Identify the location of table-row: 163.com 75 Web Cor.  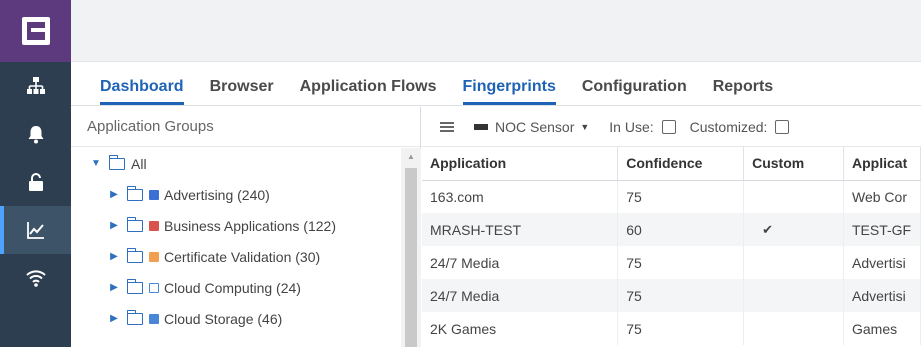
(671, 196).